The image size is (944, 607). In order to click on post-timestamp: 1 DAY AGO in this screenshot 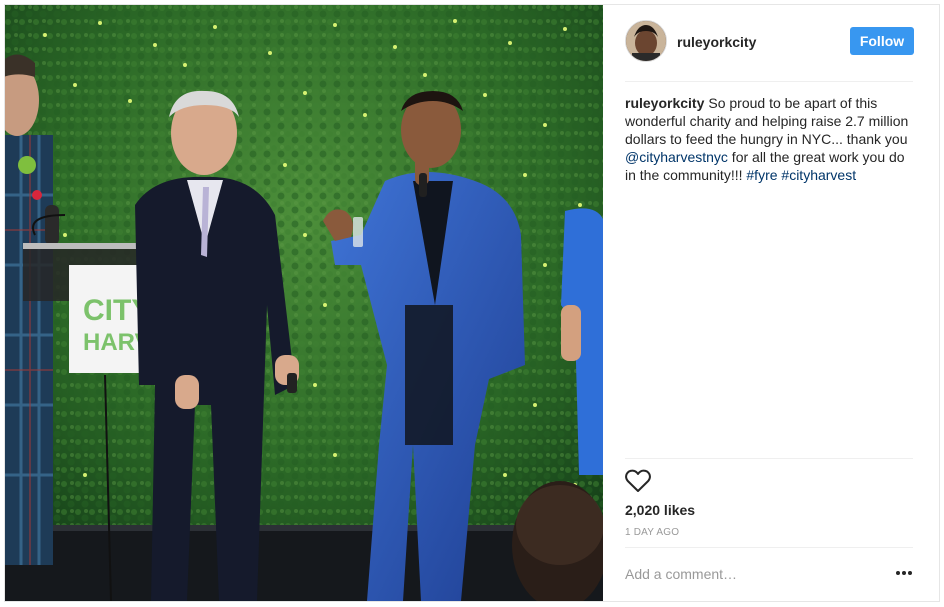, I will do `click(652, 532)`.